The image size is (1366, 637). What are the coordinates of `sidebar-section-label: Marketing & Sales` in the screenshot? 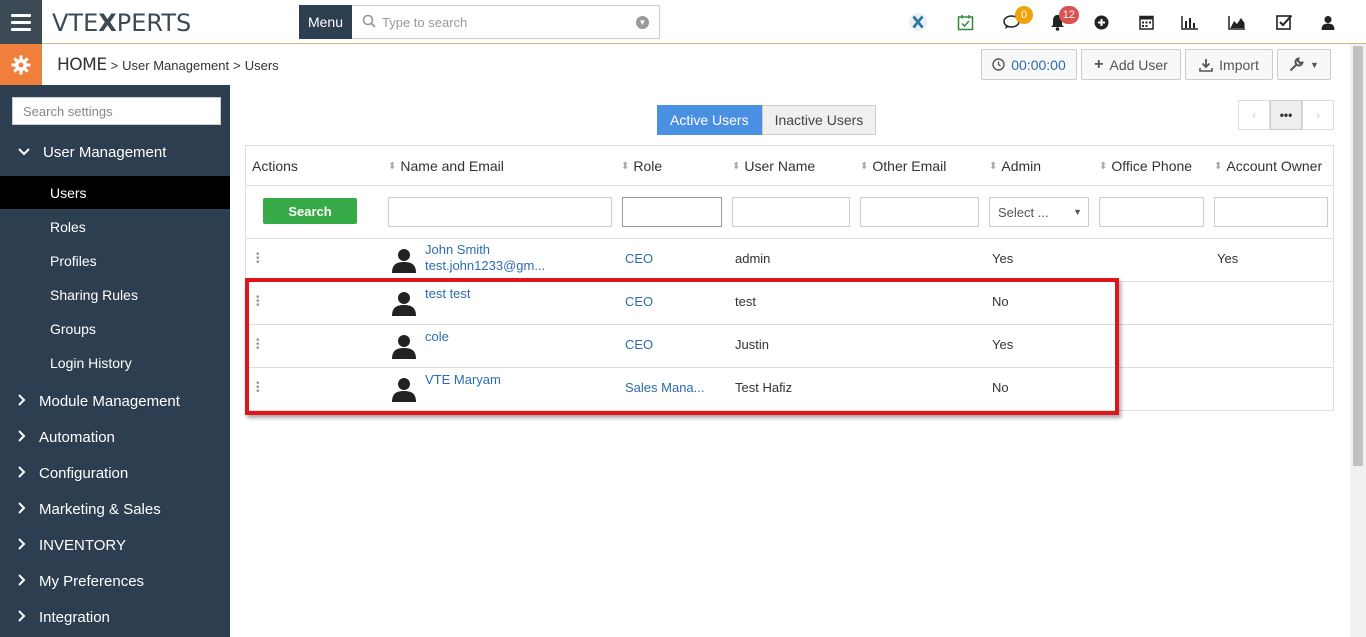 It's located at (100, 509).